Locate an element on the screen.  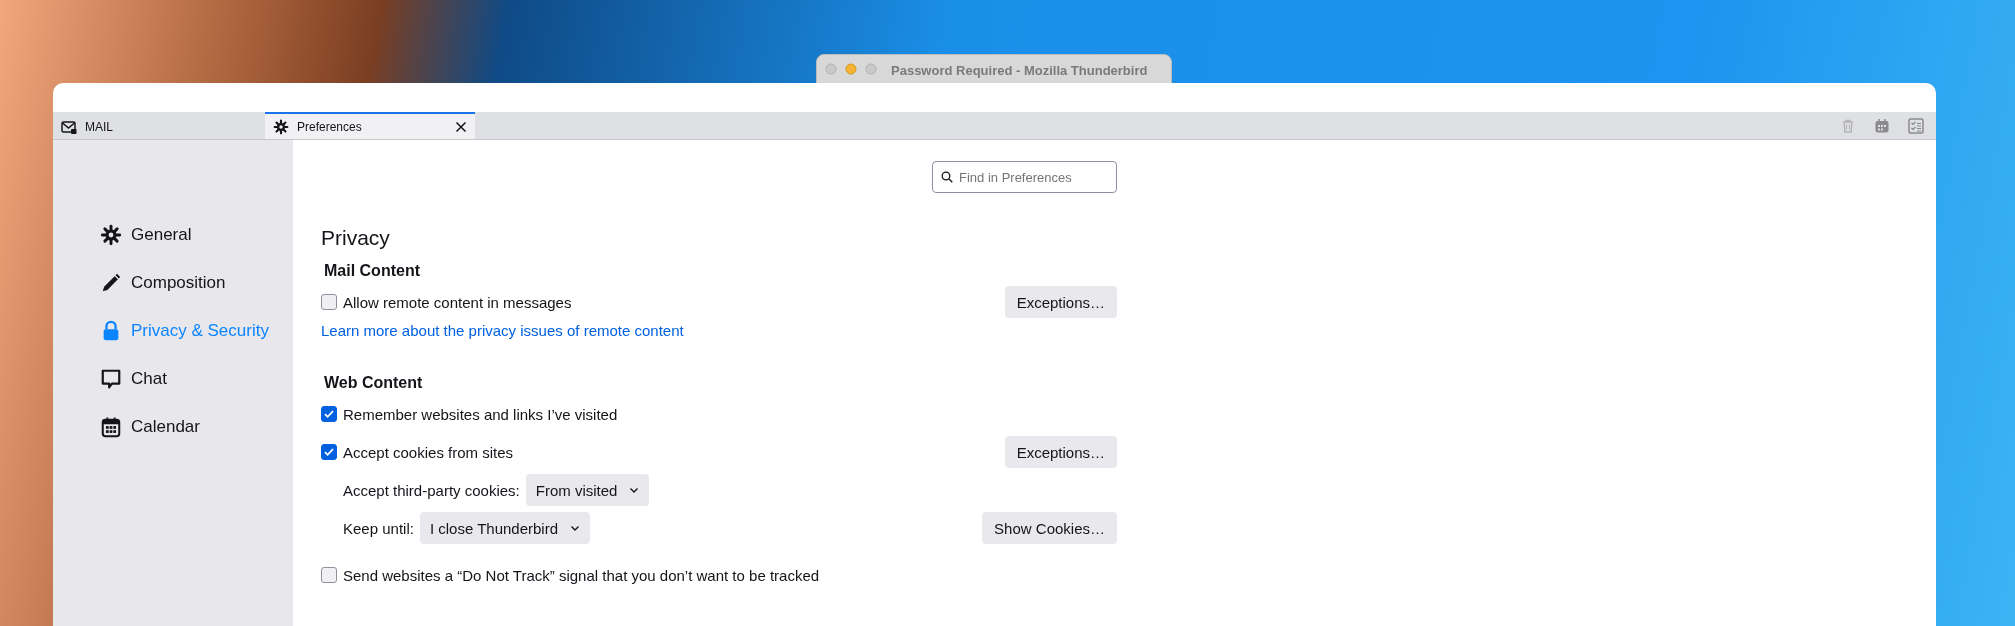
sidebar-item: Calendar is located at coordinates (190, 427).